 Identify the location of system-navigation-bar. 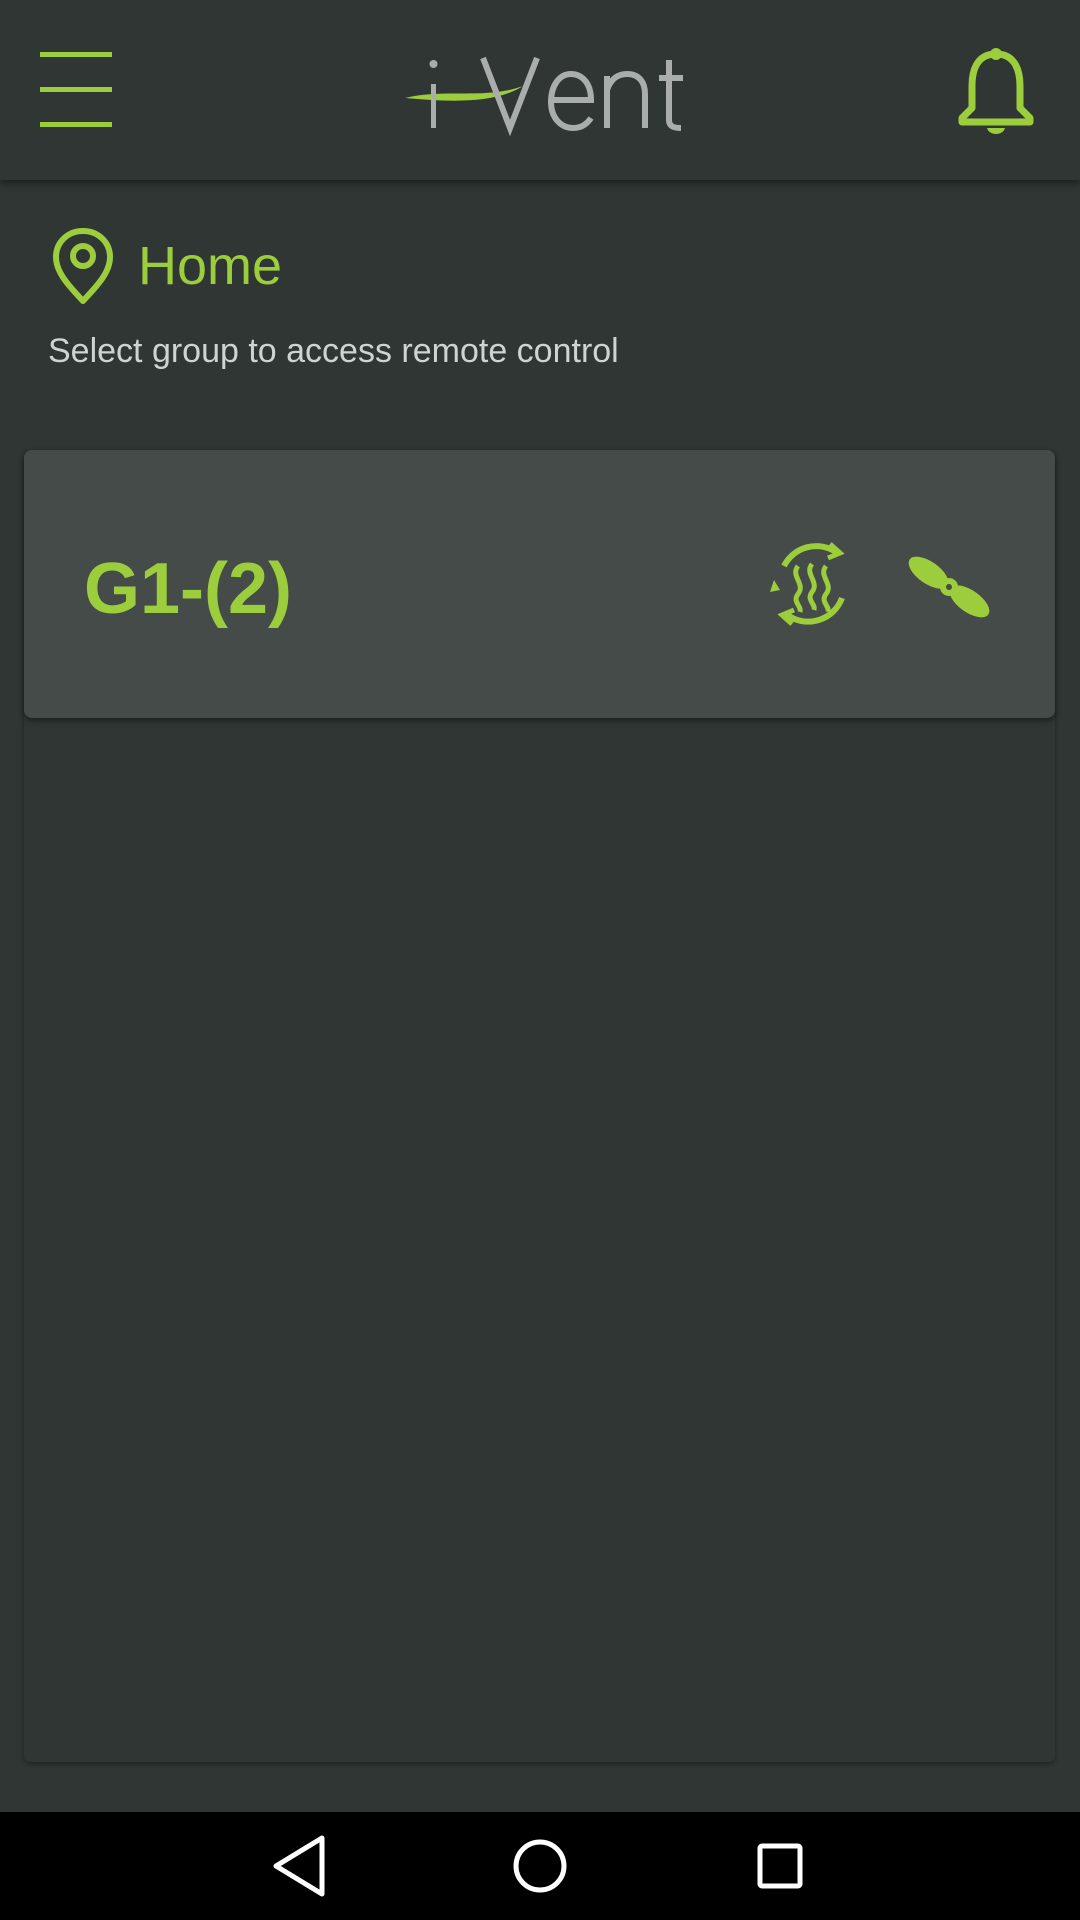
(540, 1866).